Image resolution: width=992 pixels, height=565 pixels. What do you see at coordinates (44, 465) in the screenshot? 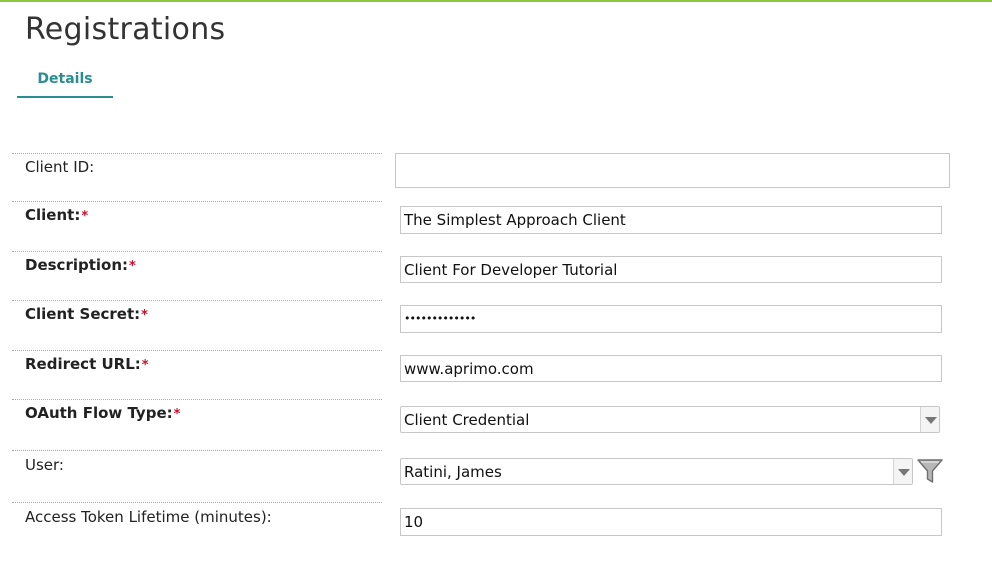
I see `user-label: User:` at bounding box center [44, 465].